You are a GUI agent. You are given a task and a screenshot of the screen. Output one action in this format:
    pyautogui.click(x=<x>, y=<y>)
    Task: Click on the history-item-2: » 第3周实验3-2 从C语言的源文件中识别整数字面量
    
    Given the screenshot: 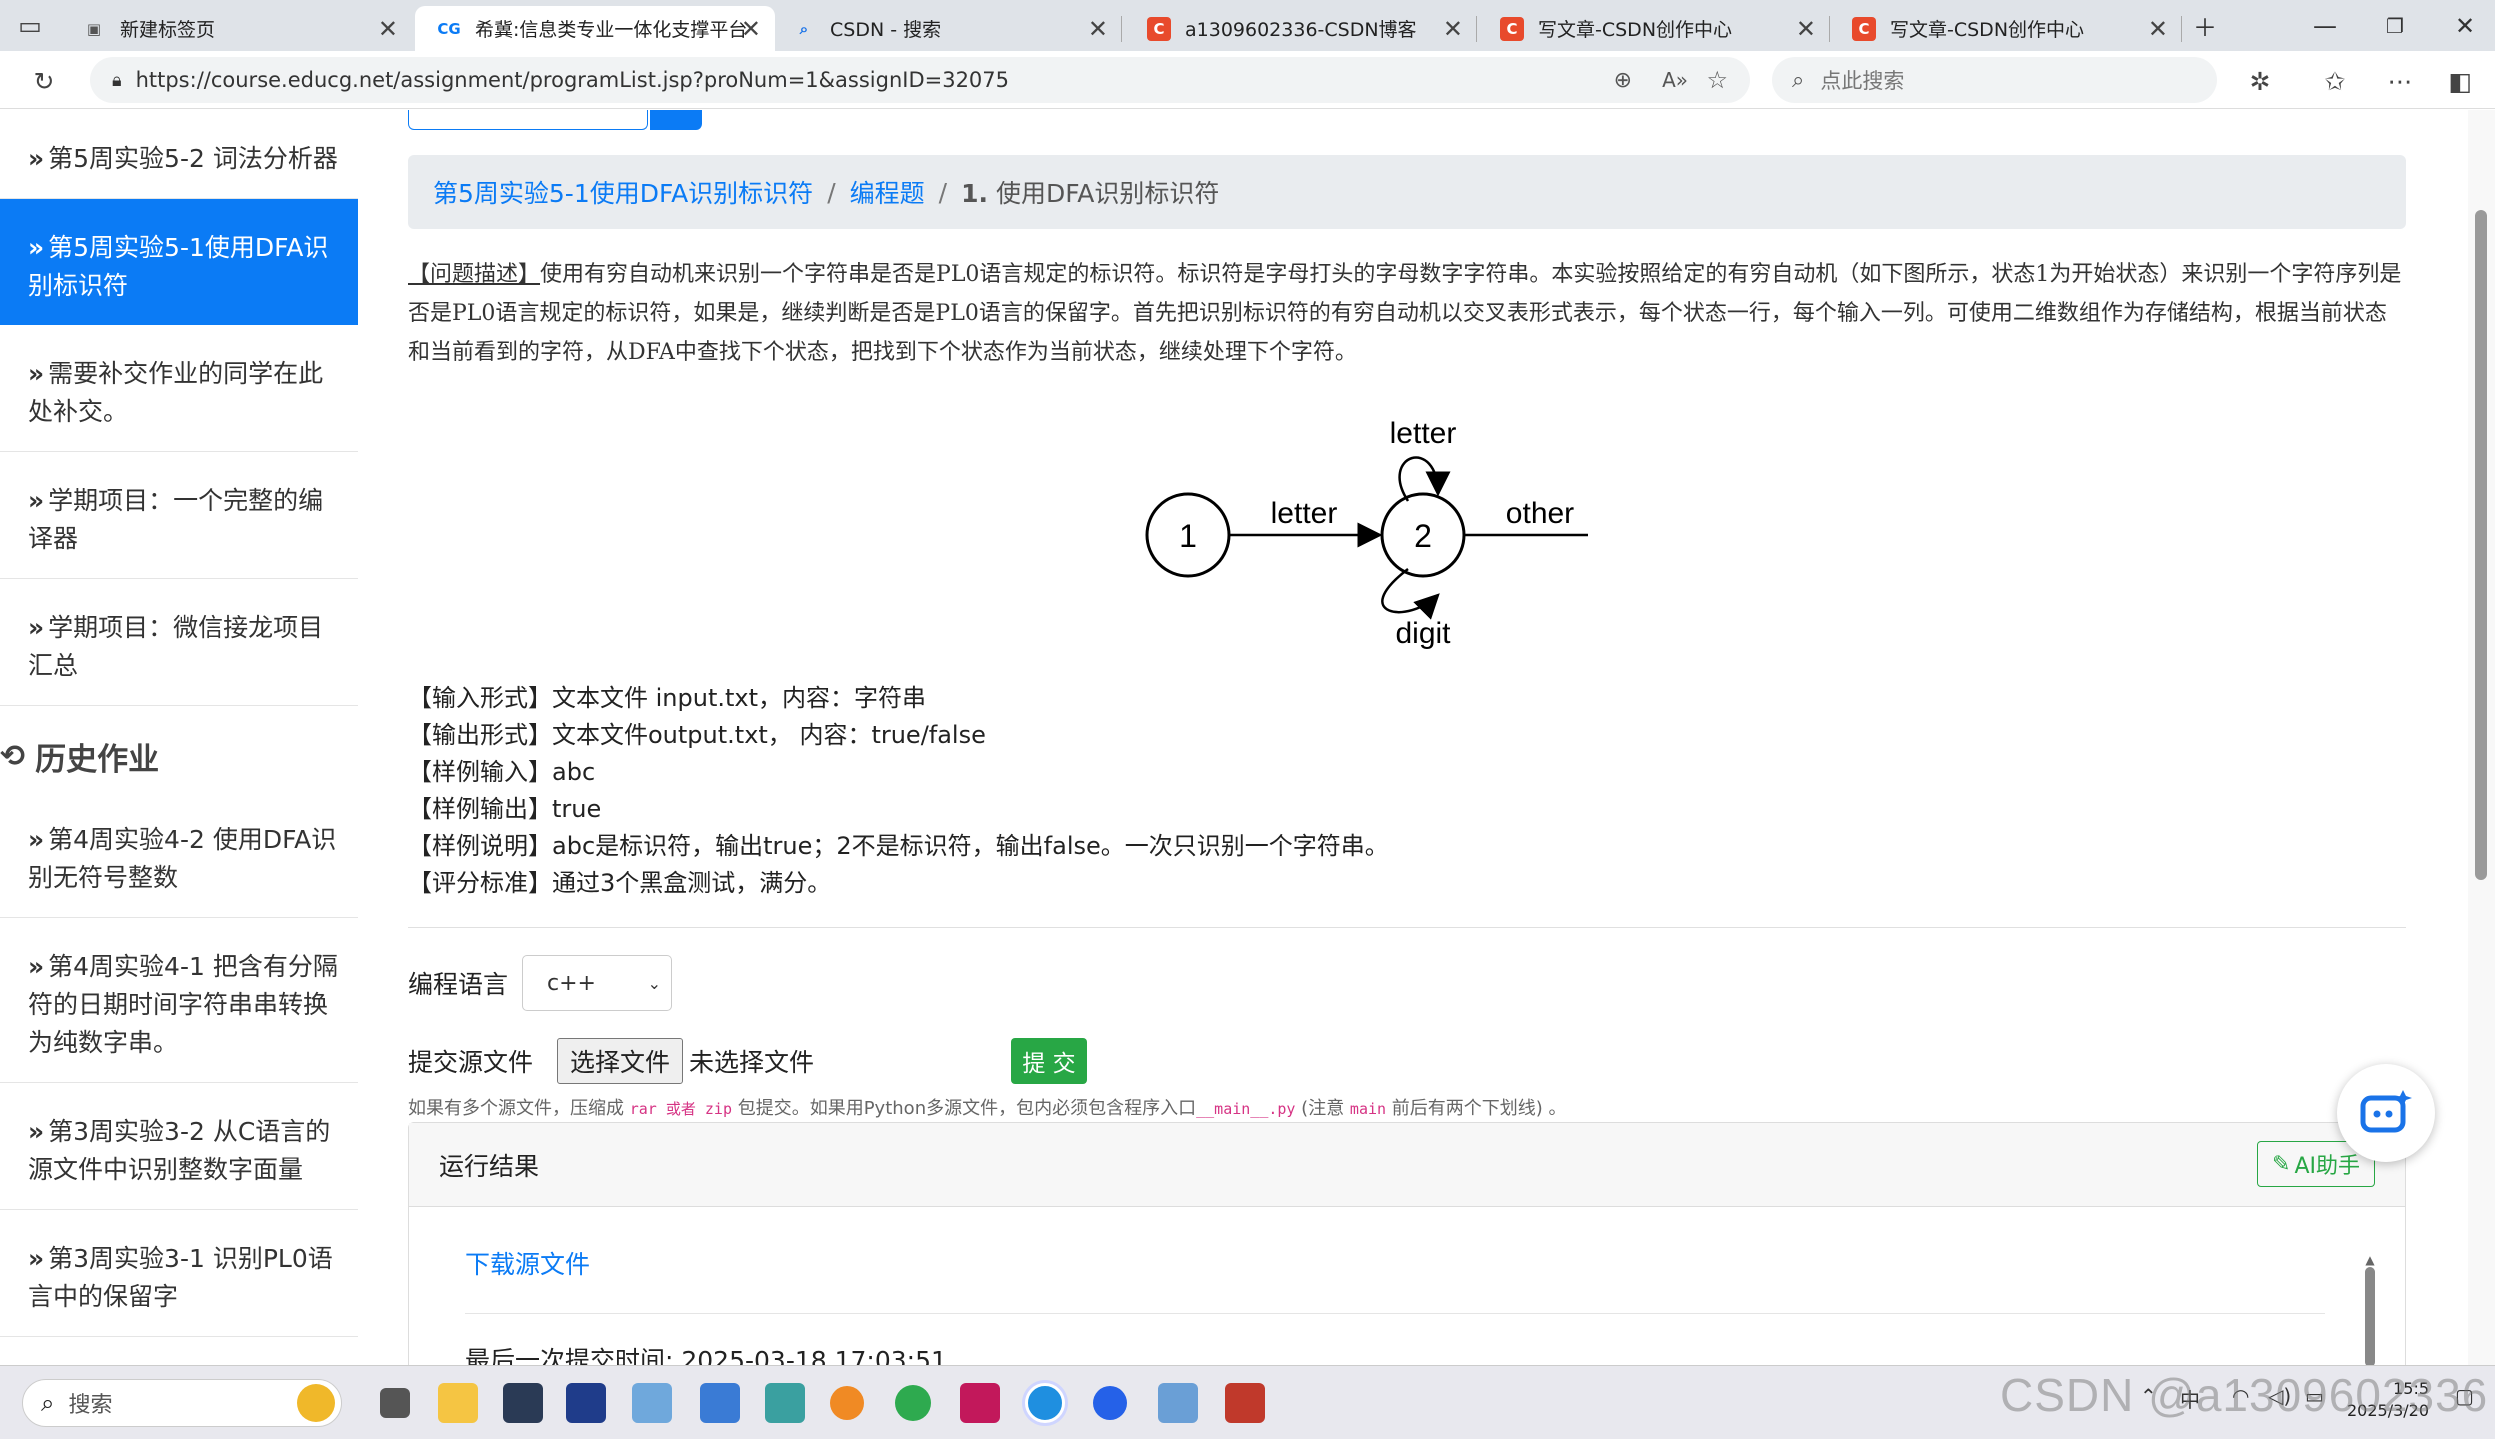 What is the action you would take?
    pyautogui.click(x=179, y=1146)
    